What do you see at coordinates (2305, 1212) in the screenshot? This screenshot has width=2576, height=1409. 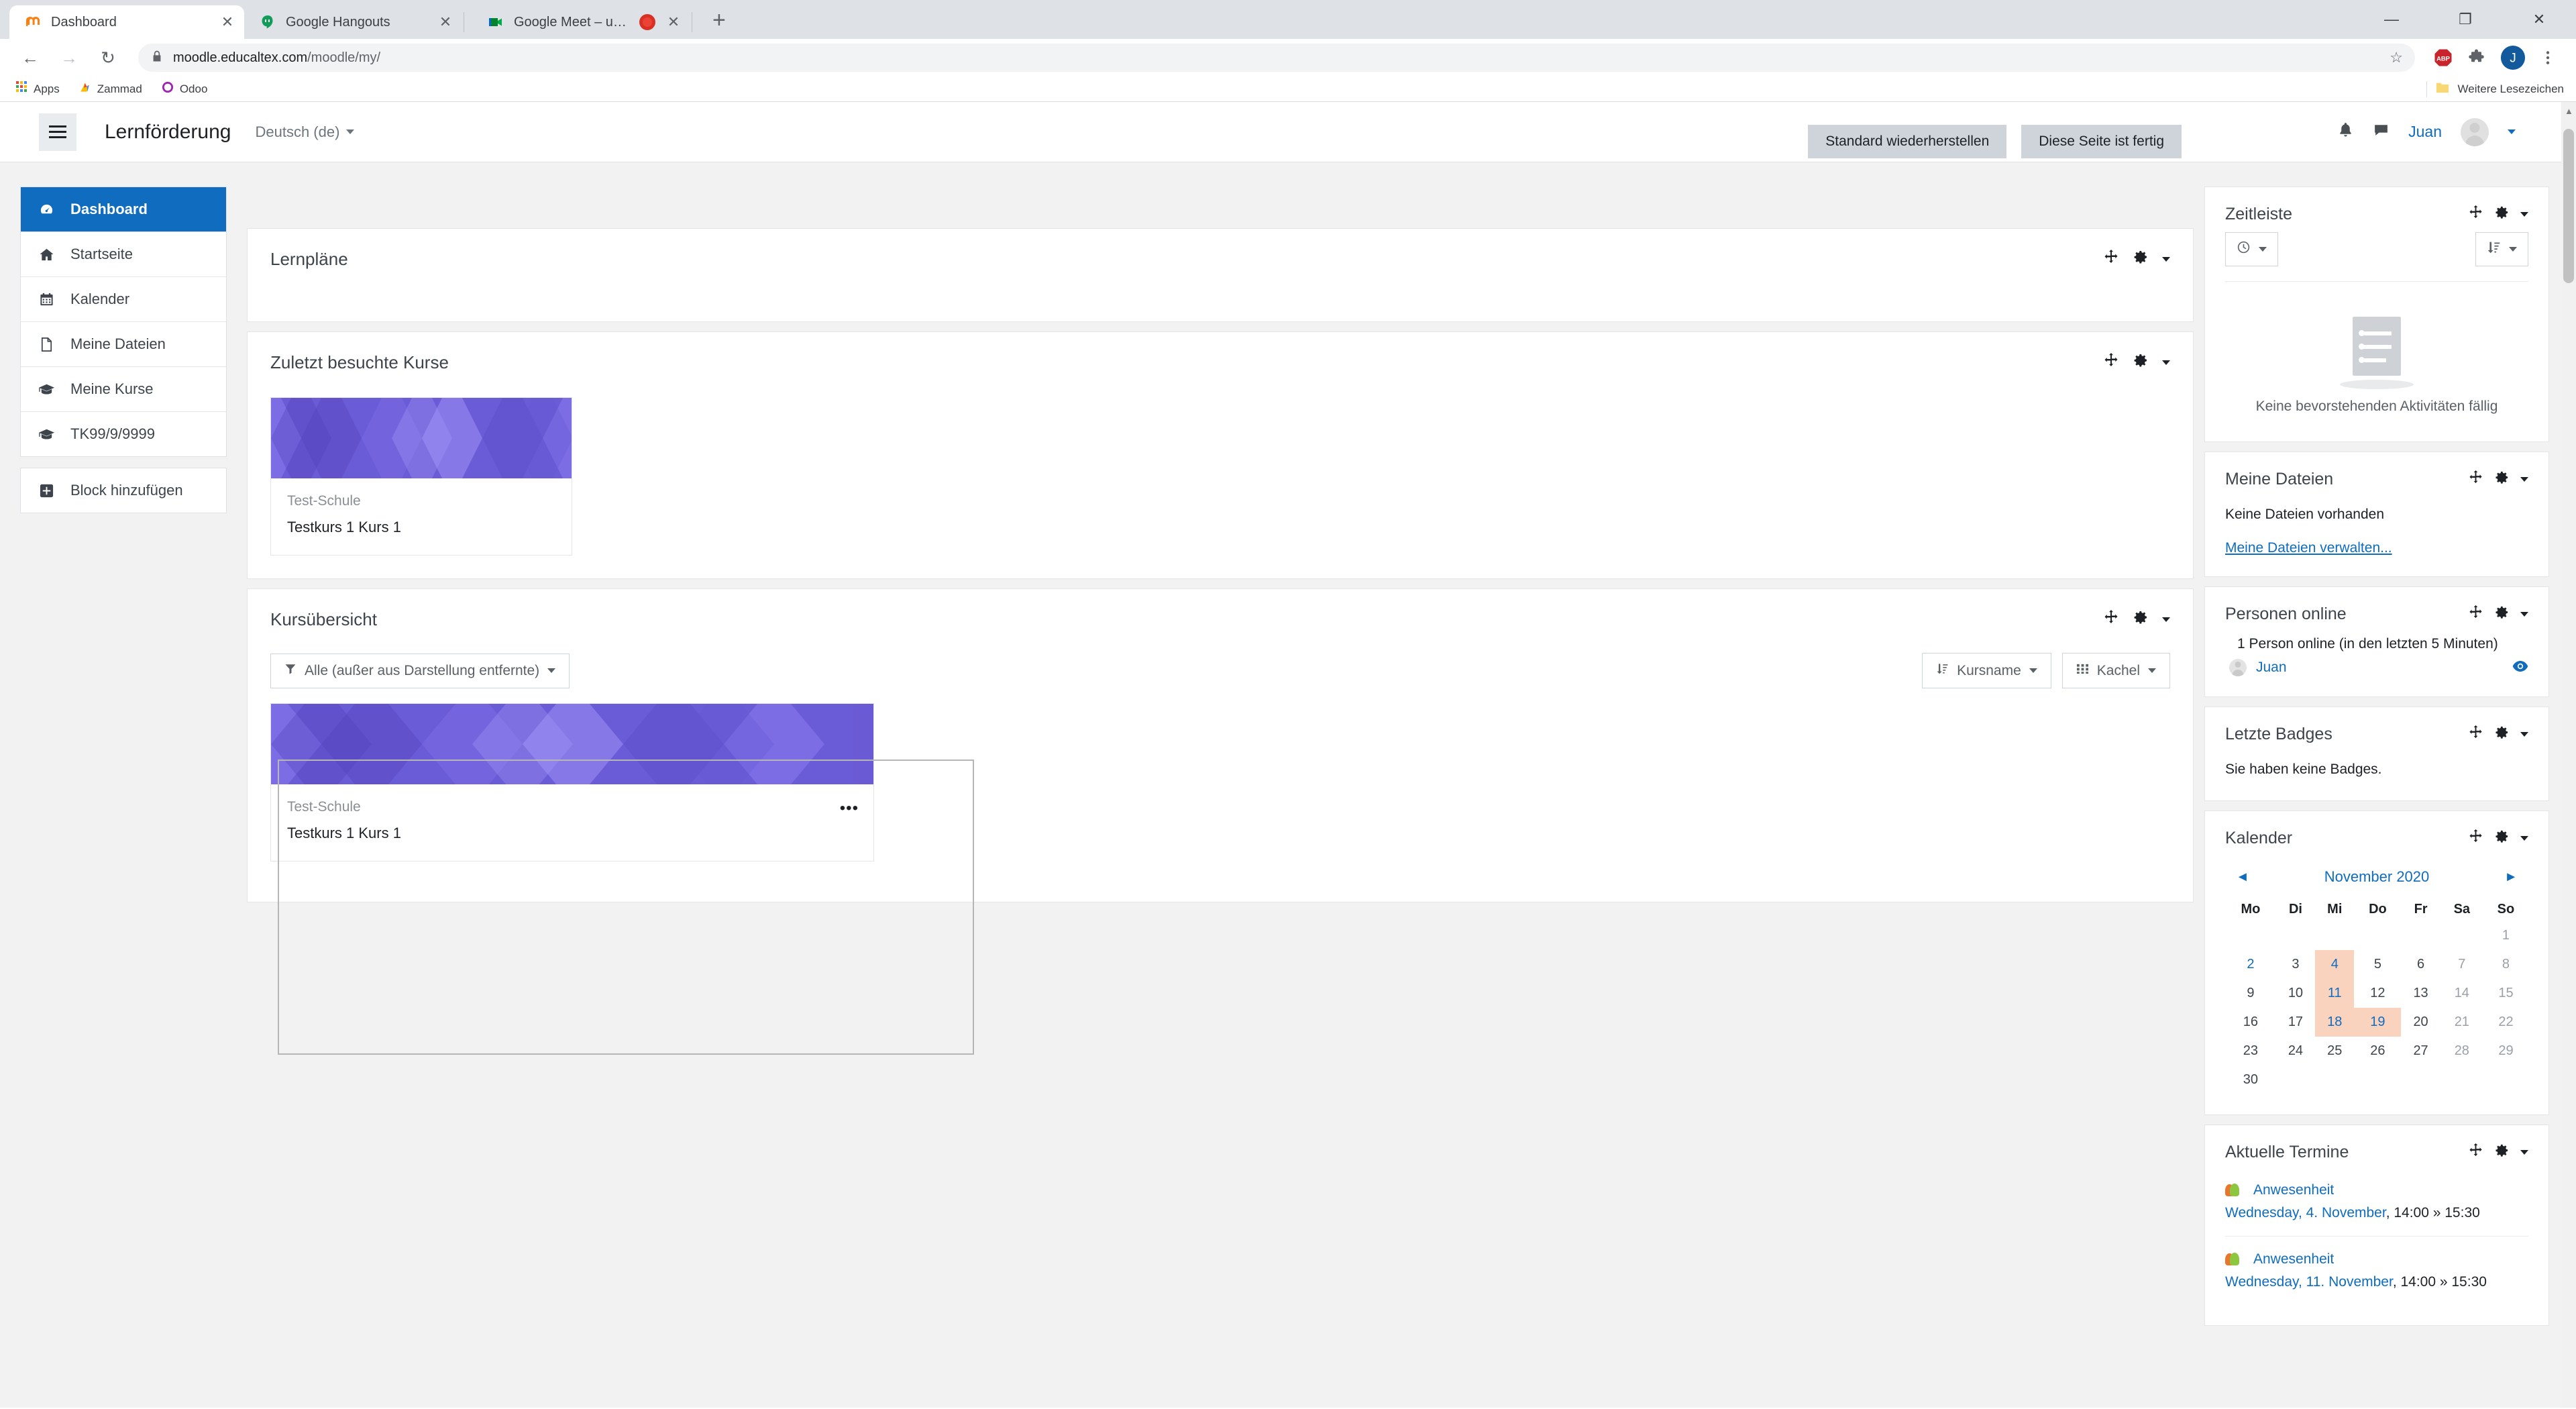 I see `event-date-link: Wednesday, 4. November` at bounding box center [2305, 1212].